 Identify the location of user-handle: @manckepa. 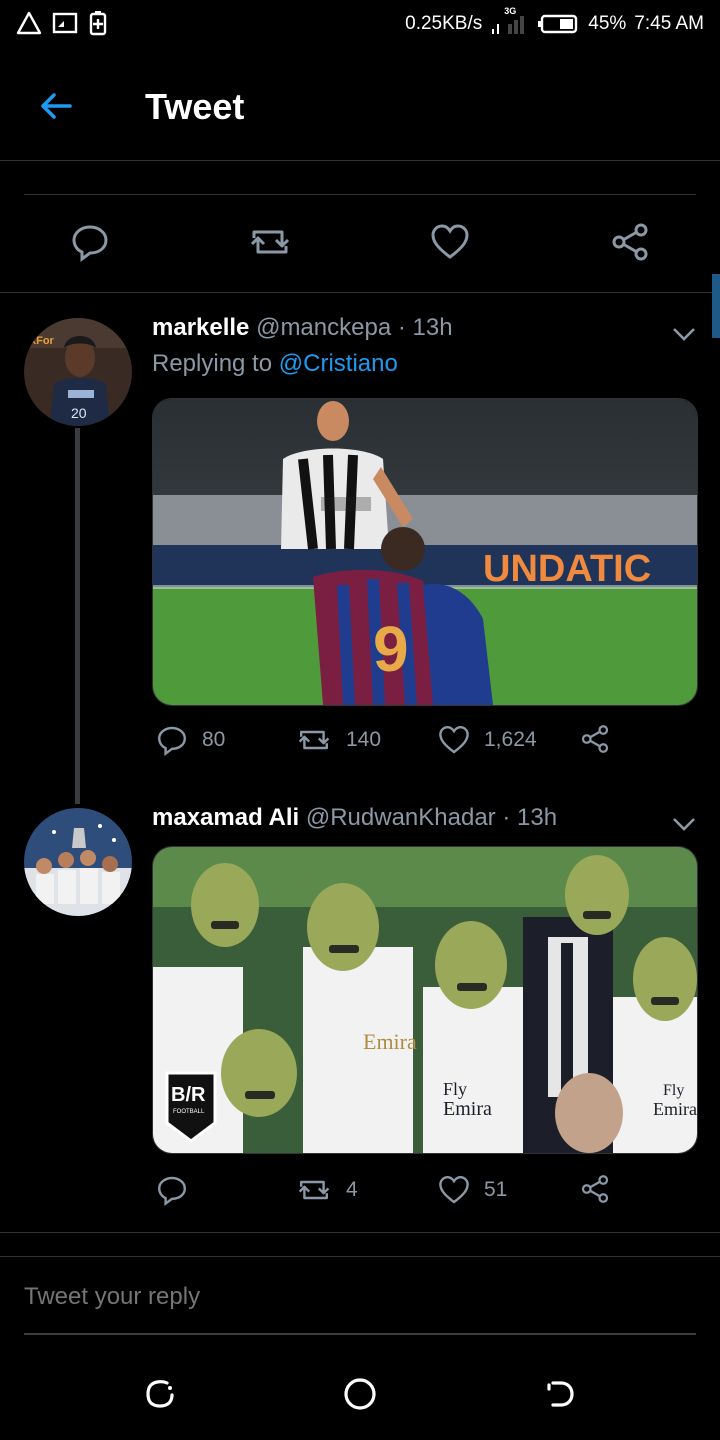
(323, 327).